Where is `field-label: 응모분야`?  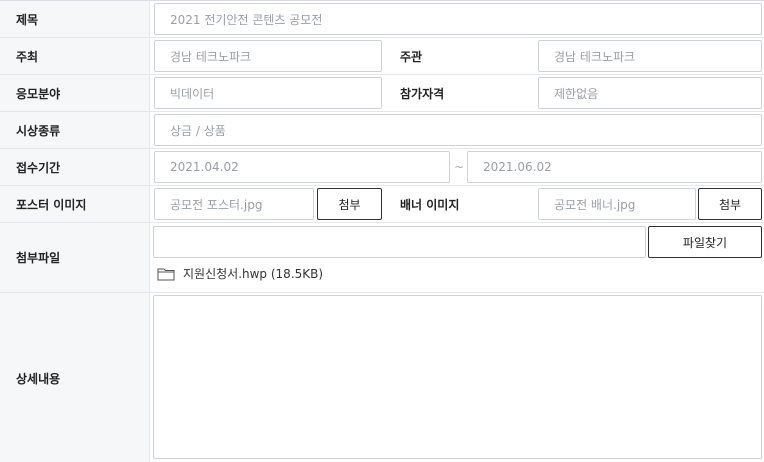 field-label: 응모분야 is located at coordinates (75, 93).